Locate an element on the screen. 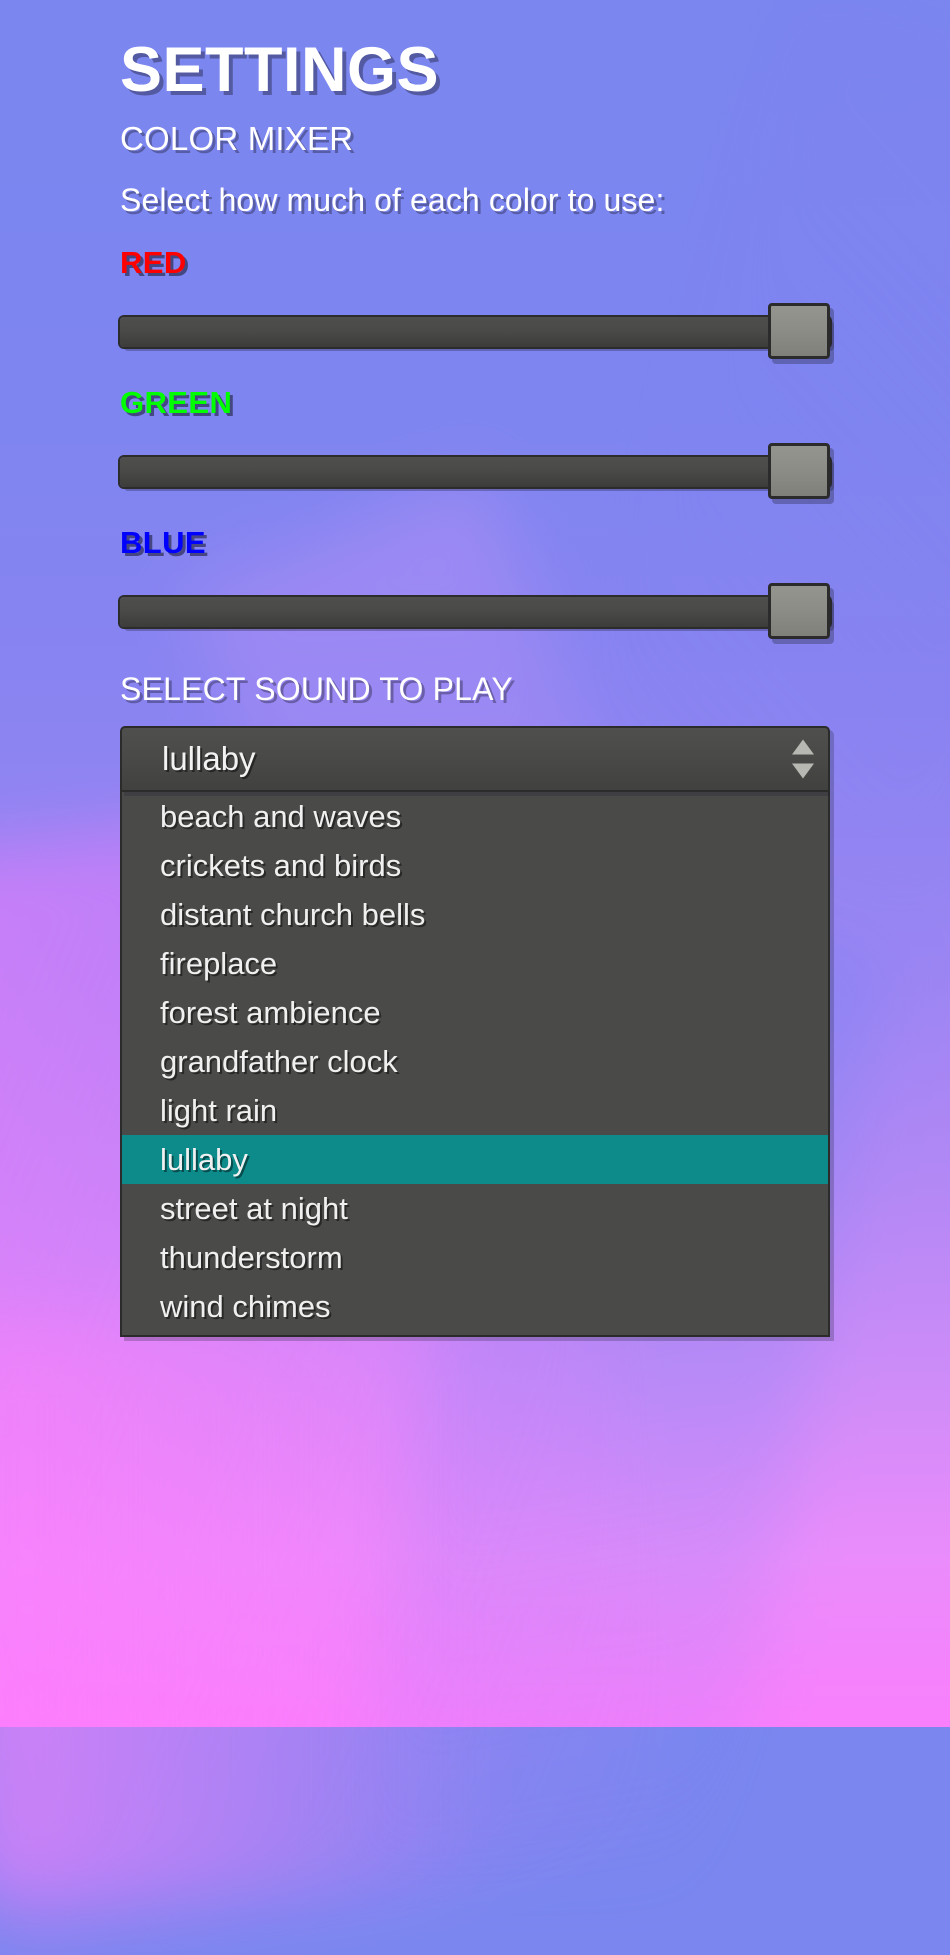  sound-dropdown-header: lullaby is located at coordinates (475, 759).